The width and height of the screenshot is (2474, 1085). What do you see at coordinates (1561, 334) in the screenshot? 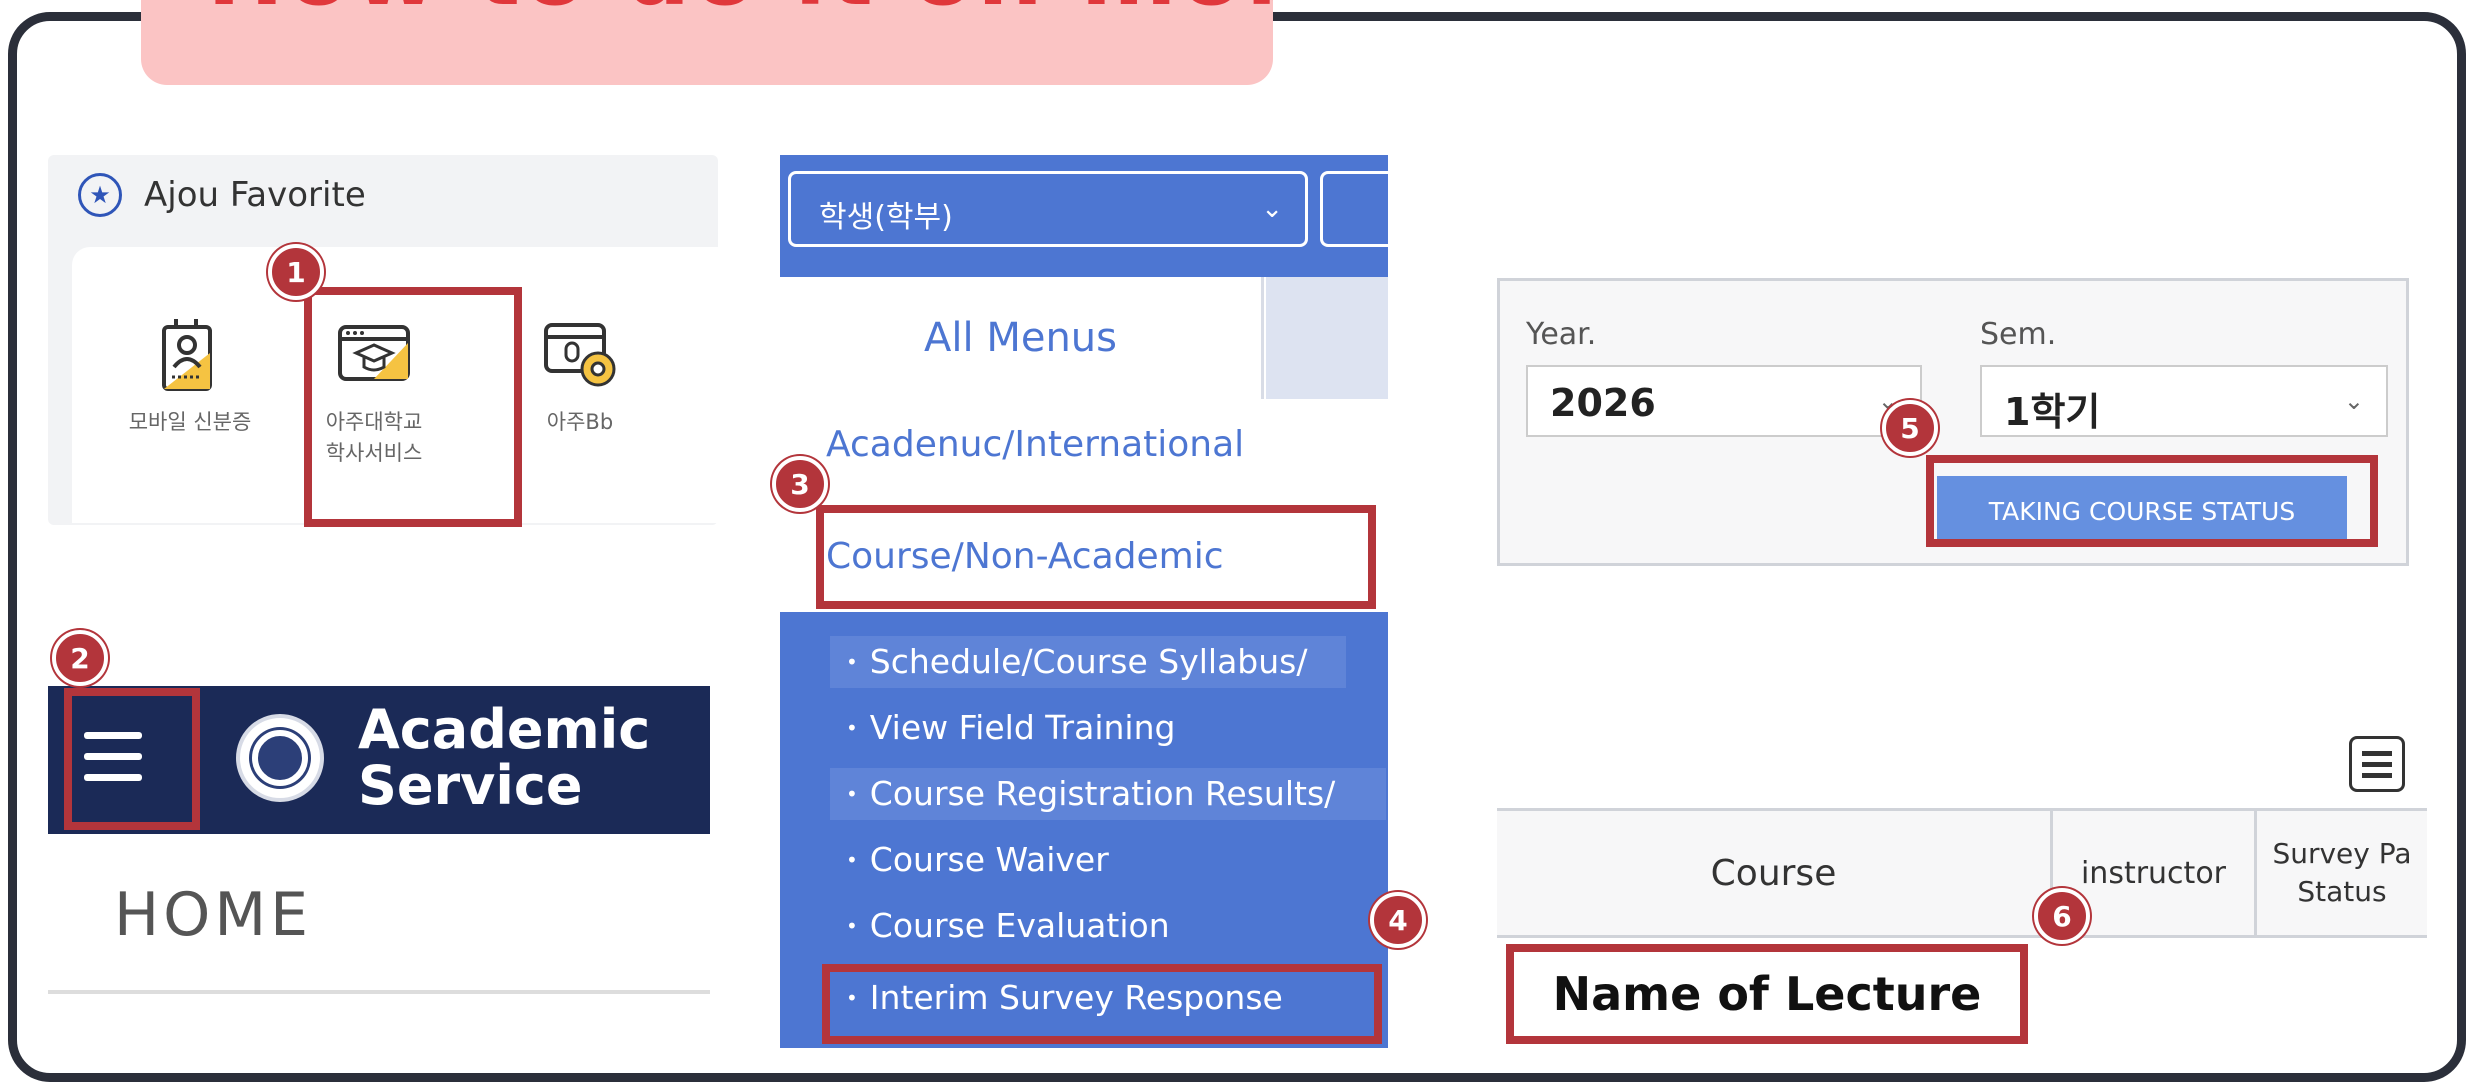
I see `year-label: Year.` at bounding box center [1561, 334].